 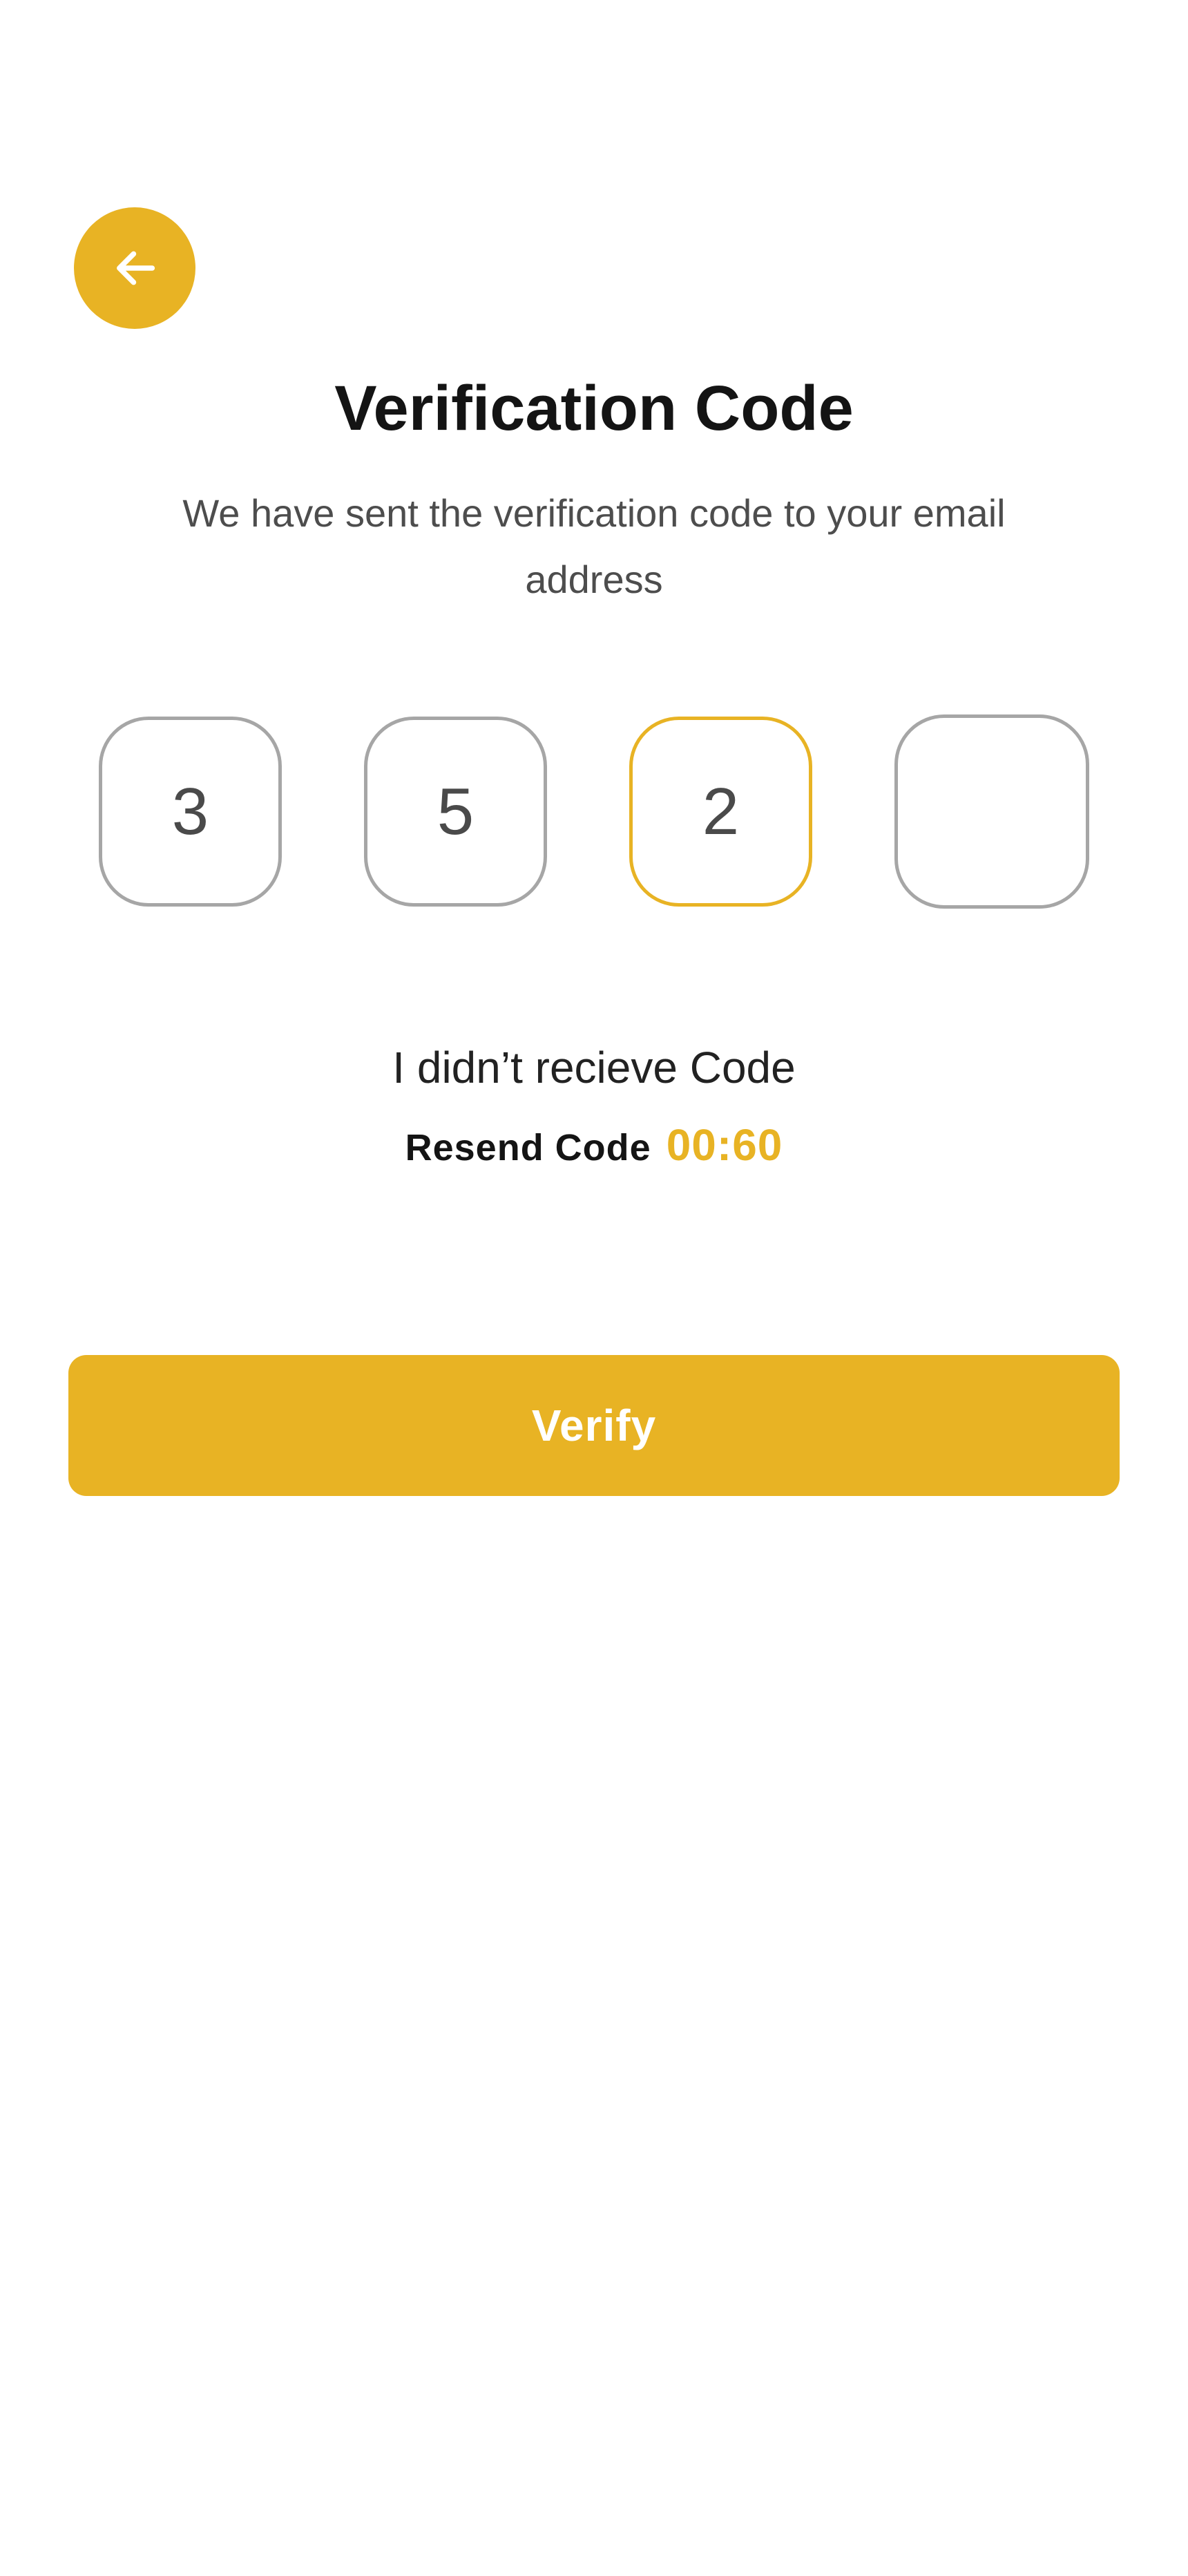 I want to click on verify-button: Verify, so click(x=594, y=1425).